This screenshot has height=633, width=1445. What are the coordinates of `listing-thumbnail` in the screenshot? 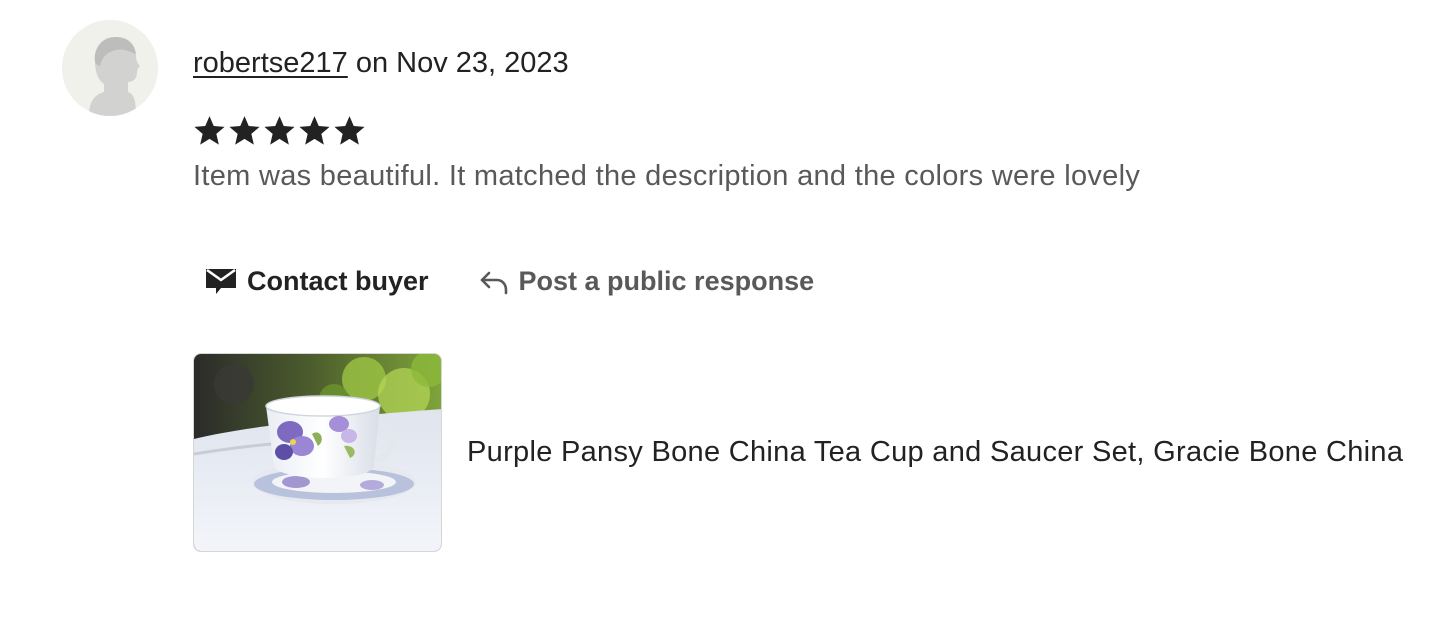 It's located at (317, 452).